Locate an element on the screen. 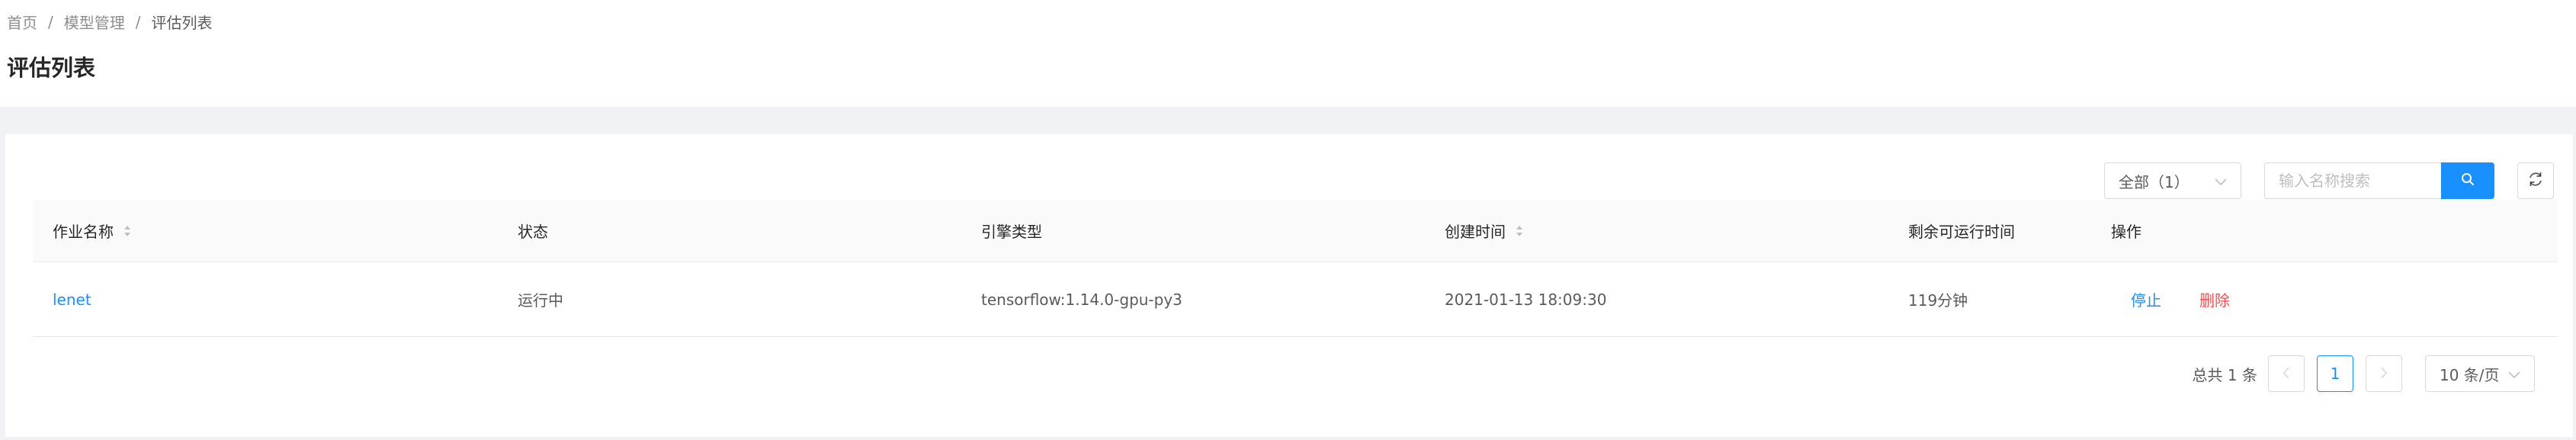 The height and width of the screenshot is (440, 2576). job-remaining-time: 119分钟 is located at coordinates (1938, 300).